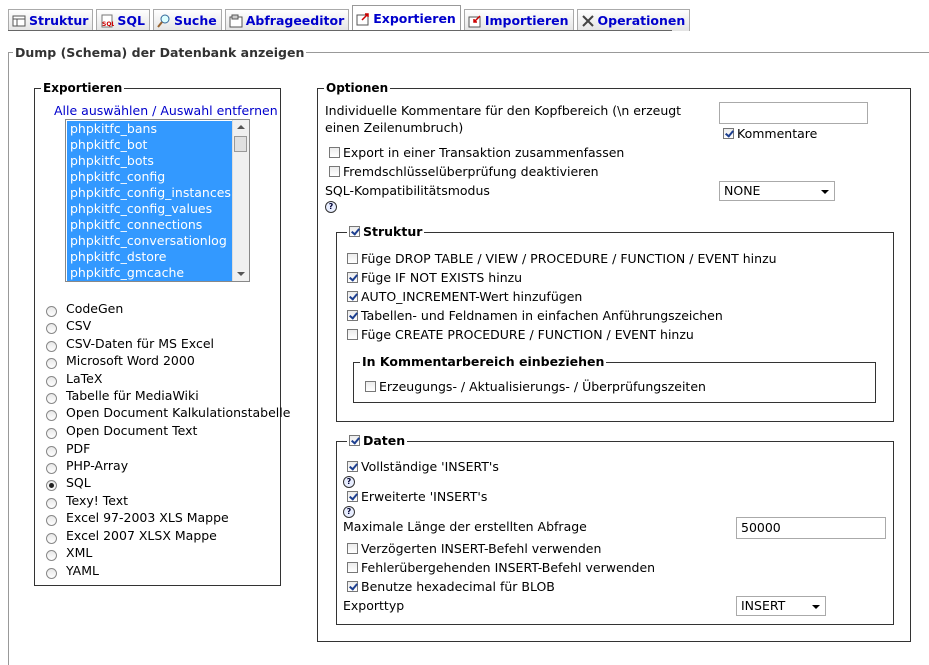  I want to click on fk-option: Fremdschlüsselüberprüfung deaktivieren, so click(464, 171).